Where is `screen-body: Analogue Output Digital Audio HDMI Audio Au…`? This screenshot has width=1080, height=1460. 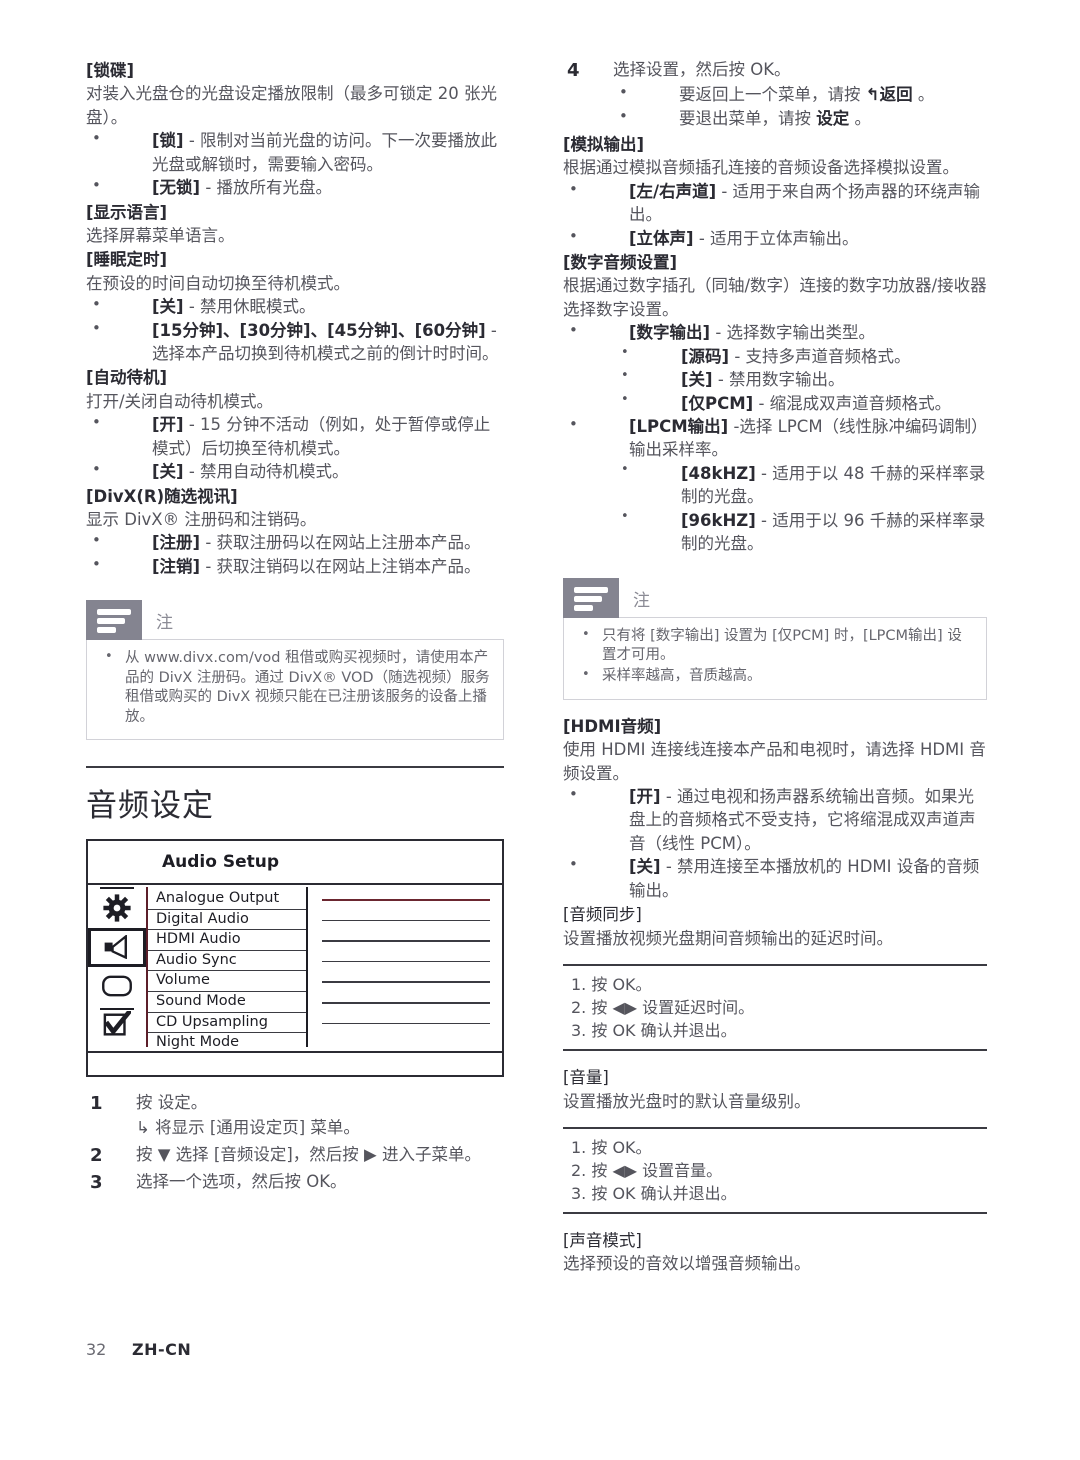
screen-body: Analogue Output Digital Audio HDMI Audio Au… is located at coordinates (295, 968).